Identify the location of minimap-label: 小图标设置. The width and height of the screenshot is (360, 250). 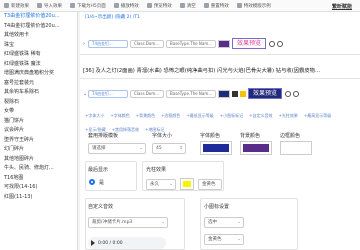
(217, 207).